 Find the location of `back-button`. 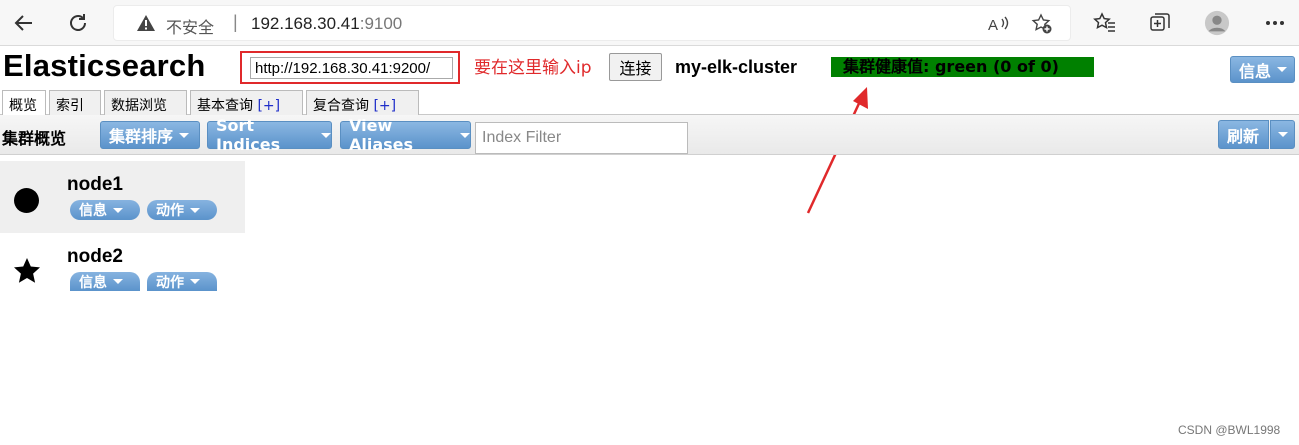

back-button is located at coordinates (24, 23).